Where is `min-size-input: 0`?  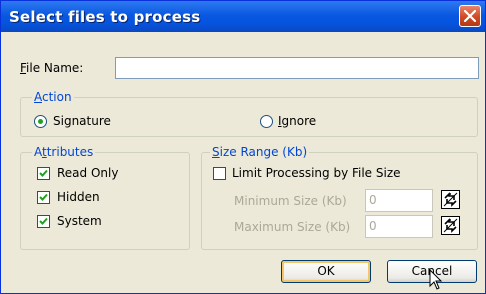
min-size-input: 0 is located at coordinates (399, 200).